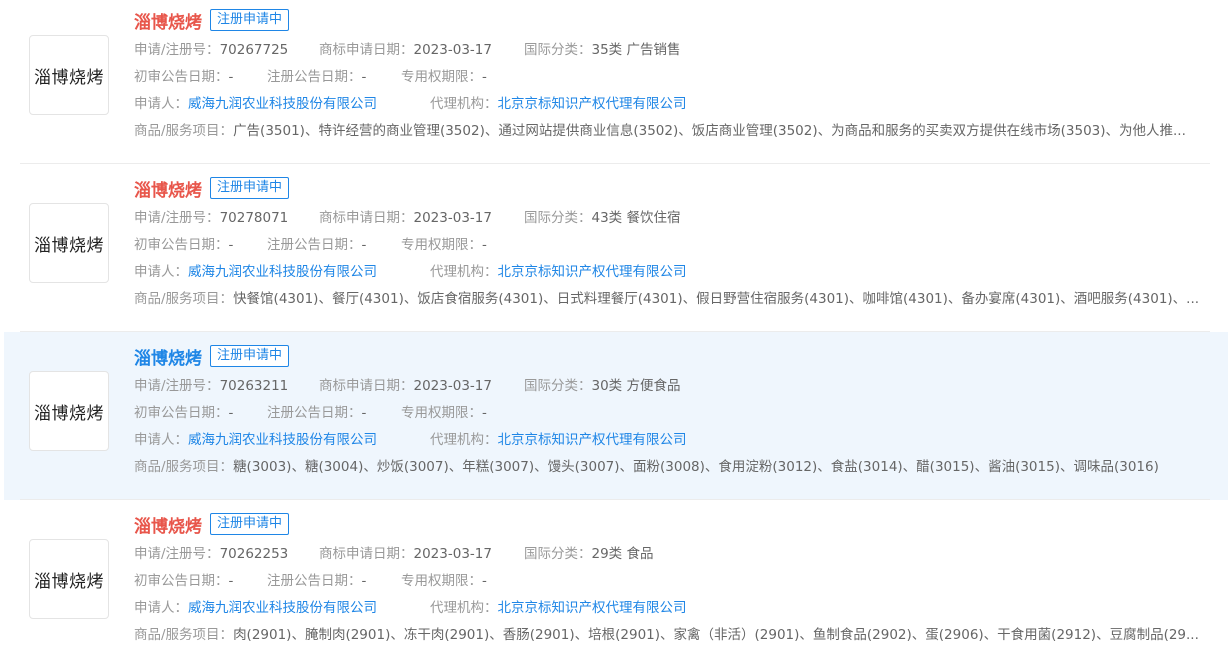  What do you see at coordinates (254, 50) in the screenshot?
I see `reg-no-value: 70267725` at bounding box center [254, 50].